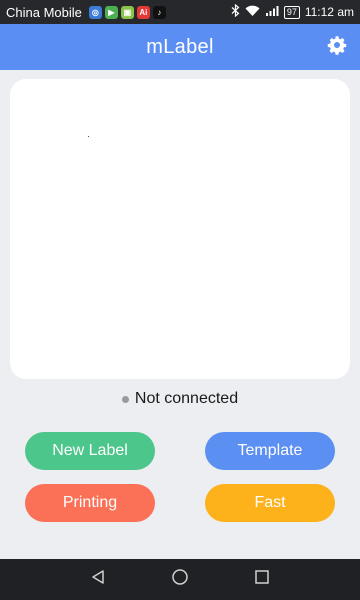 The width and height of the screenshot is (360, 600). I want to click on connection-dot, so click(125, 399).